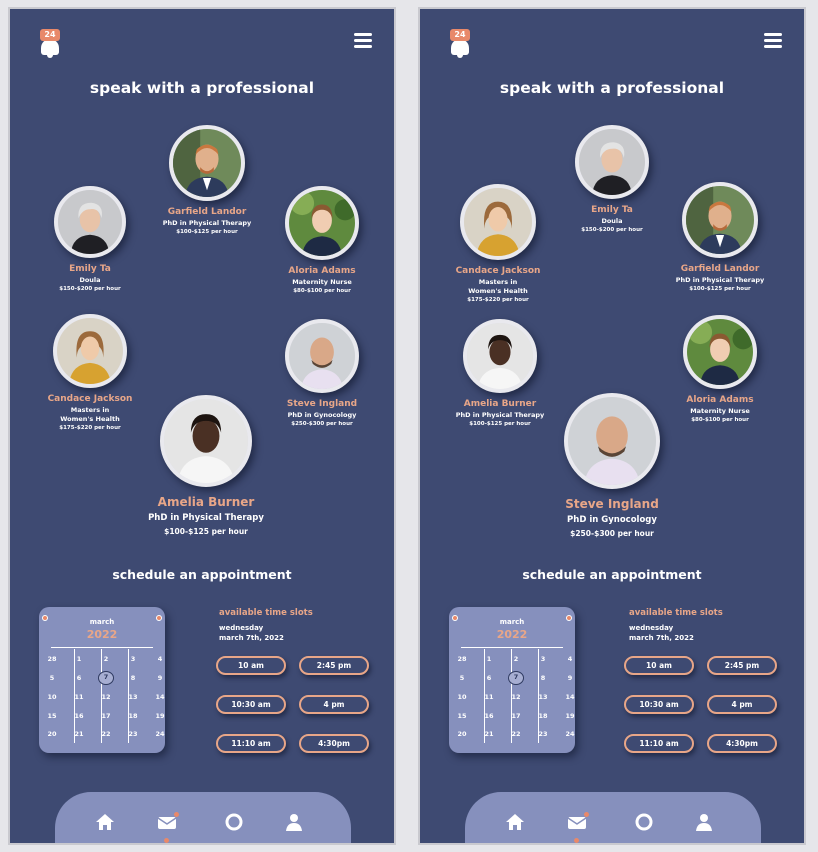 The image size is (818, 852). Describe the element at coordinates (612, 504) in the screenshot. I see `pro-name: Steve Ingland` at that location.